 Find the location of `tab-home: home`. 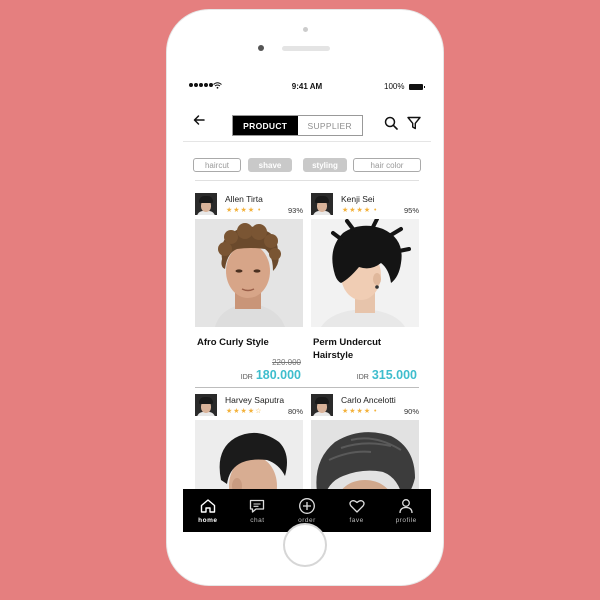

tab-home: home is located at coordinates (208, 510).